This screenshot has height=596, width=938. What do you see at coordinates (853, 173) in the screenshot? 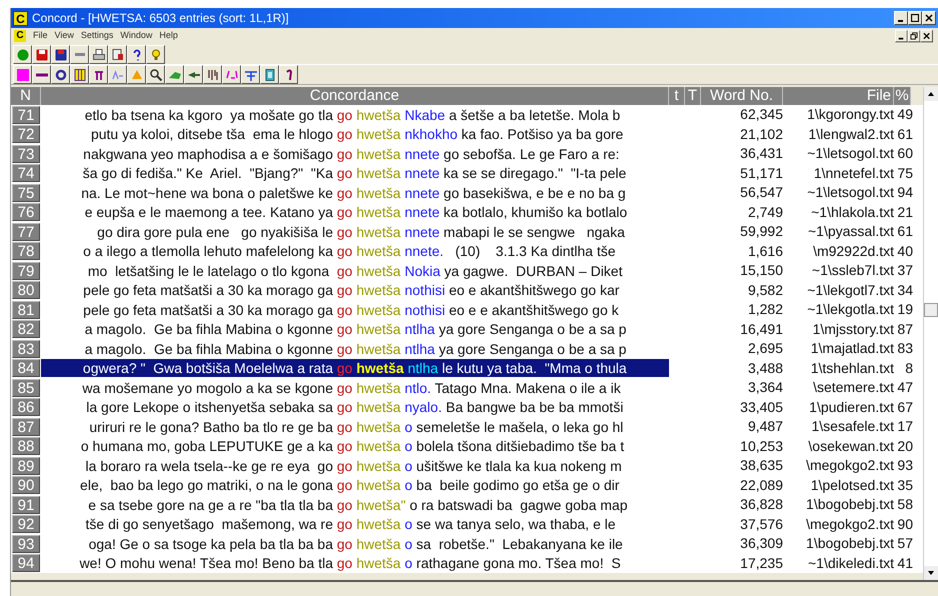
I see `file-name: 1\nnetefel.txt` at bounding box center [853, 173].